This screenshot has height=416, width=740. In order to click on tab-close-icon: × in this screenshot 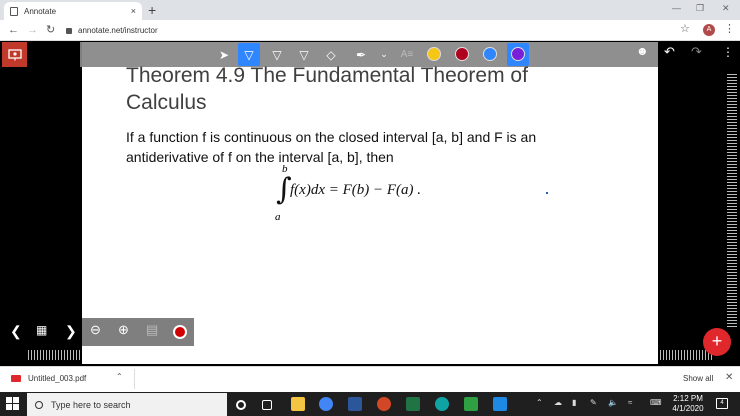, I will do `click(133, 11)`.